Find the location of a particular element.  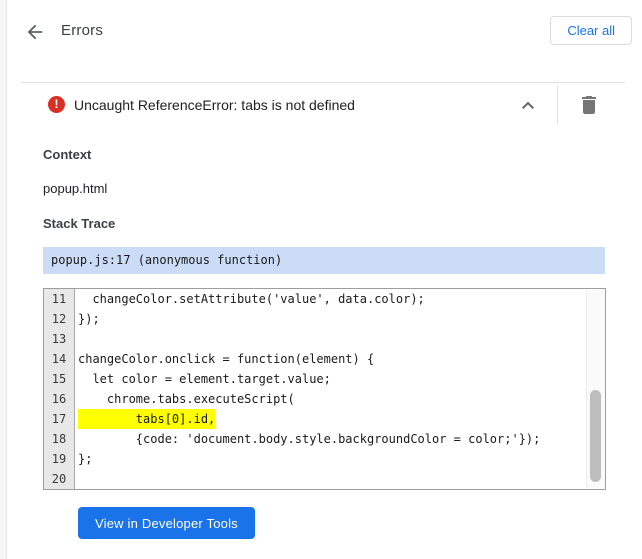

line-number: 13 is located at coordinates (59, 339).